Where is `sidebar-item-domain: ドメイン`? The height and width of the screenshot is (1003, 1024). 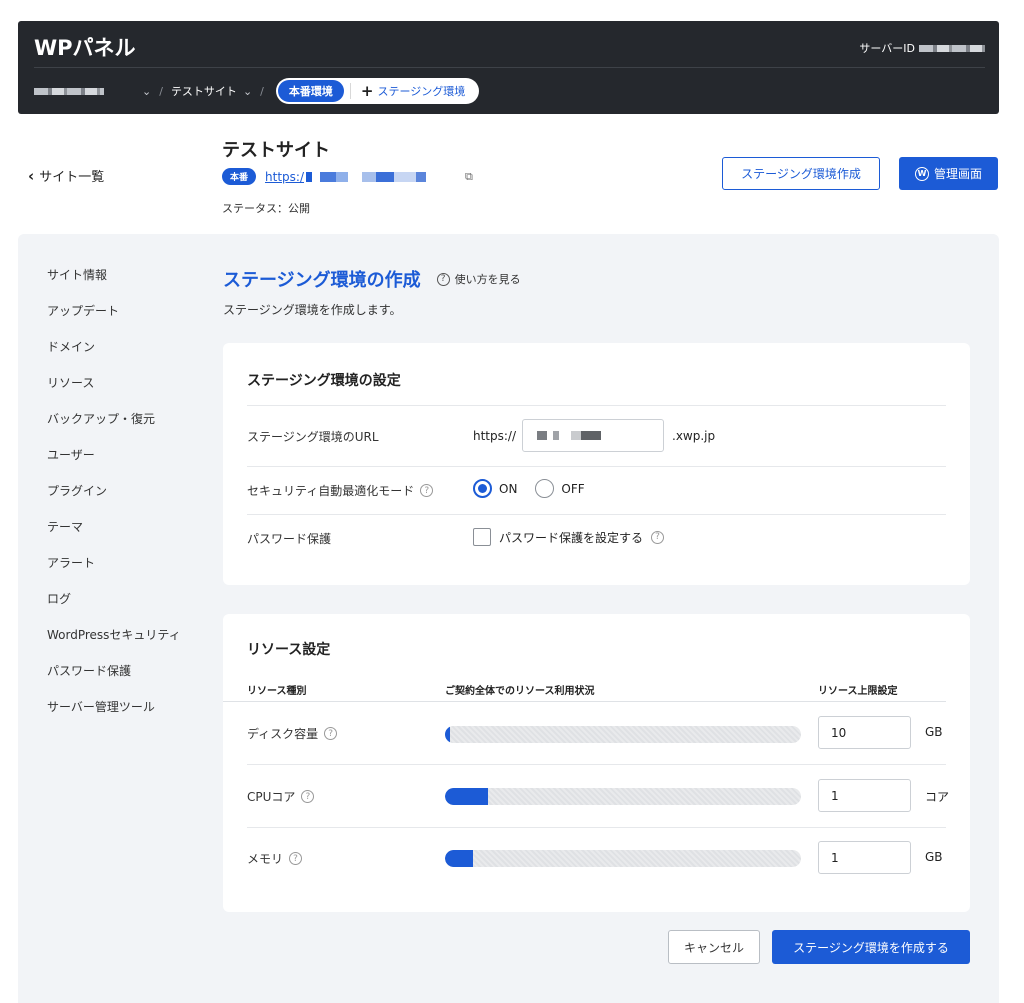 sidebar-item-domain: ドメイン is located at coordinates (114, 358).